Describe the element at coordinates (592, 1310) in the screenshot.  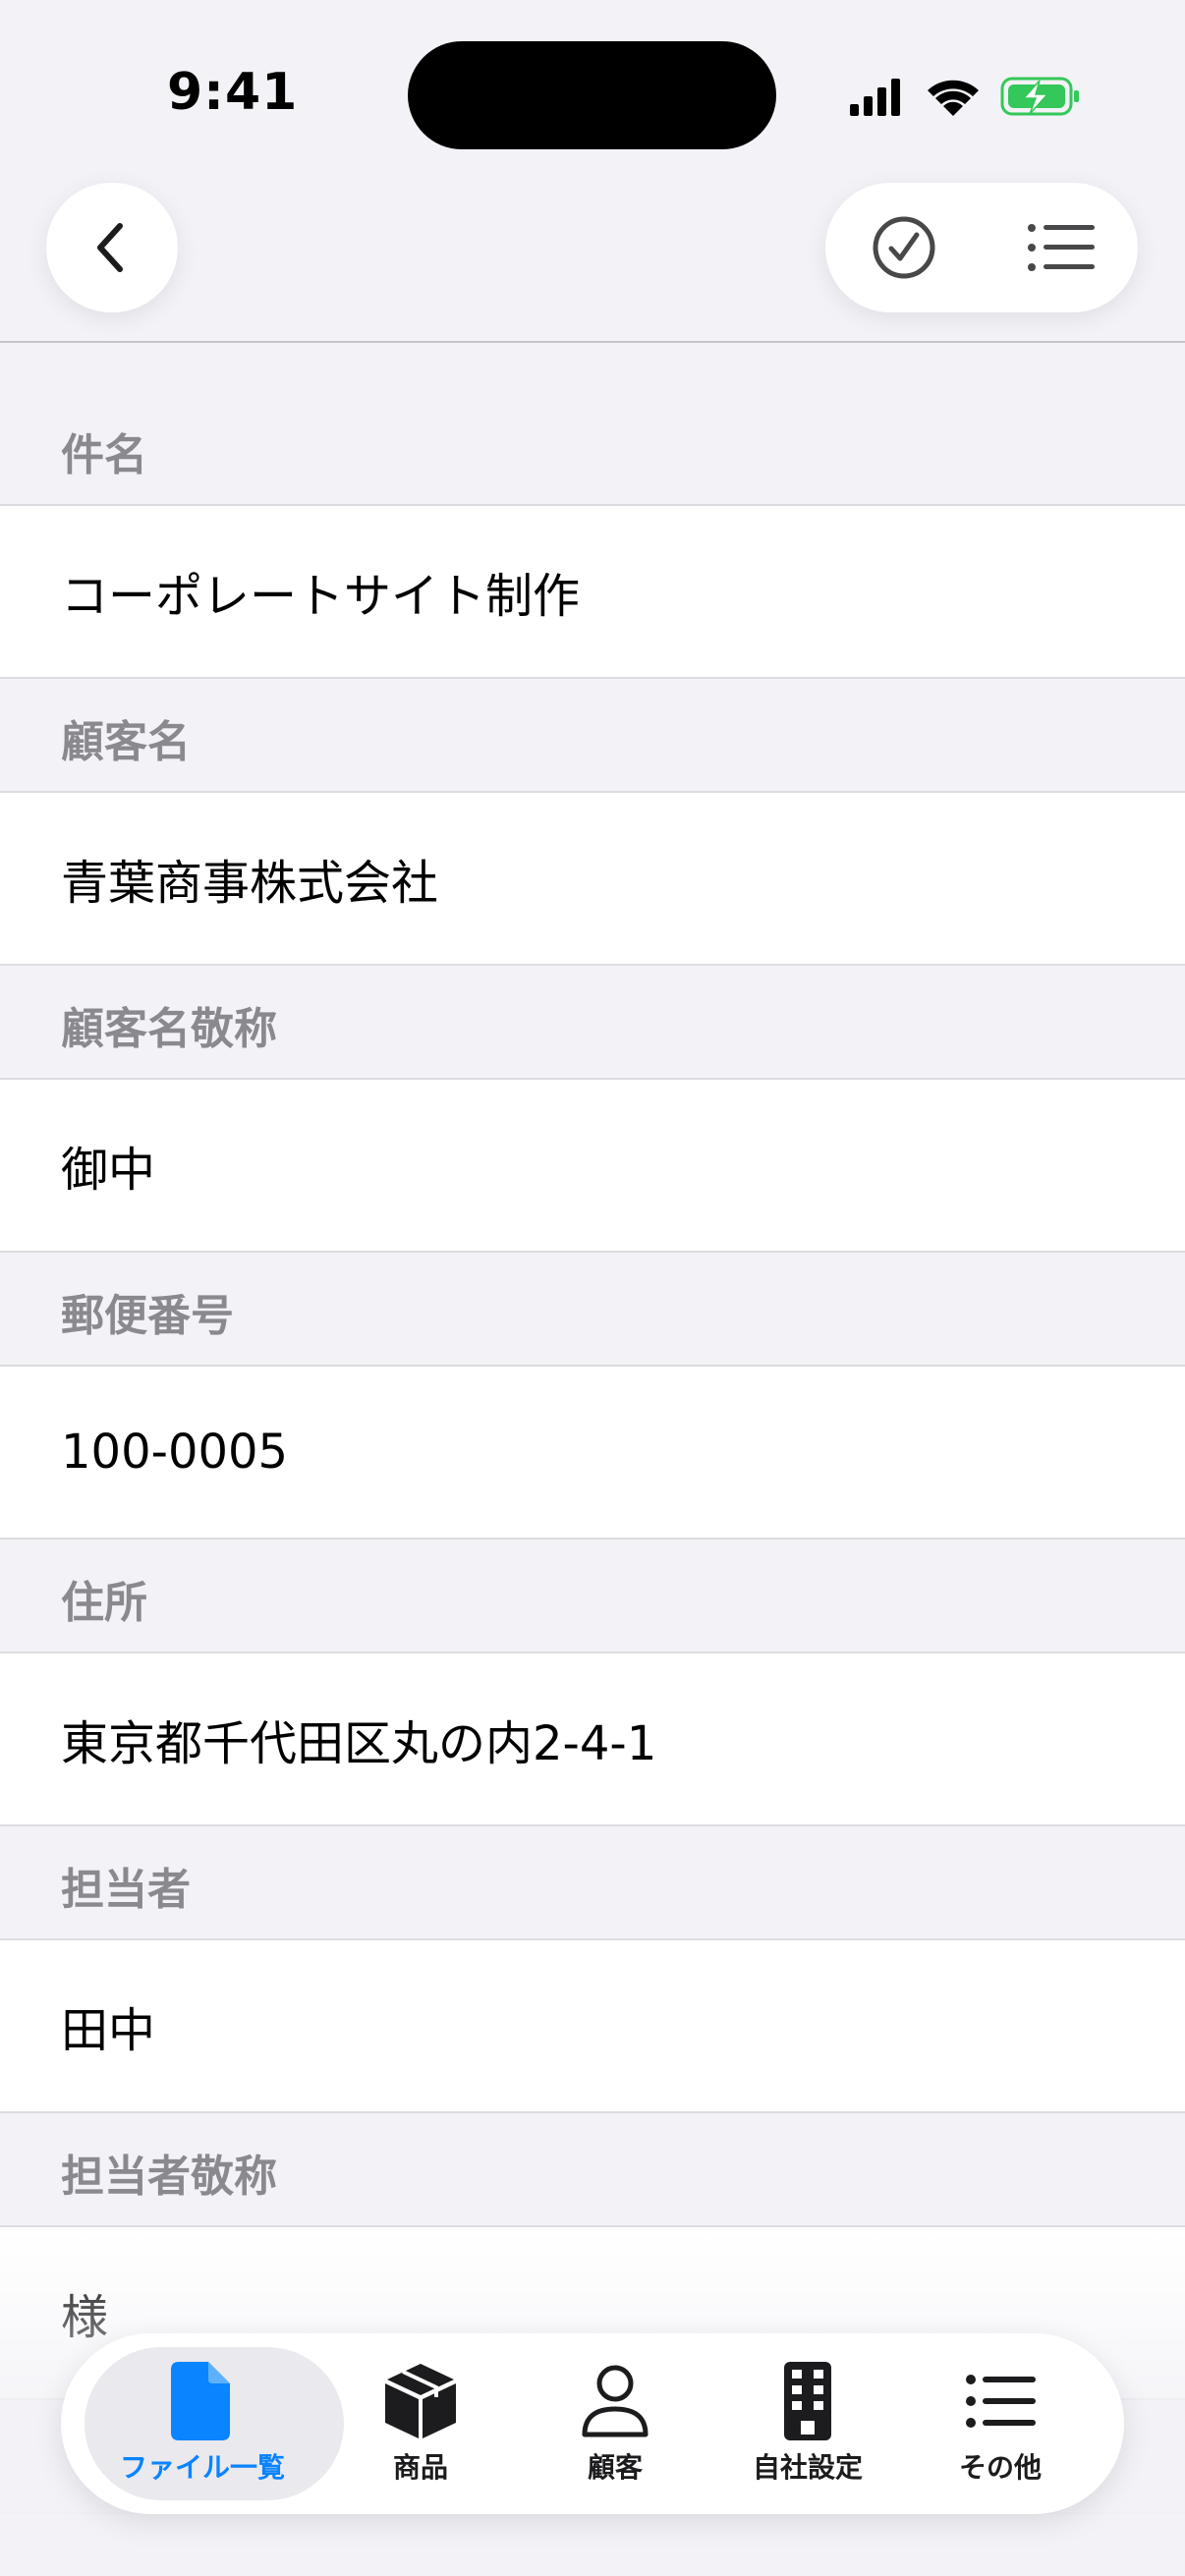
I see `field-header-postal-code: 郵便番号` at that location.